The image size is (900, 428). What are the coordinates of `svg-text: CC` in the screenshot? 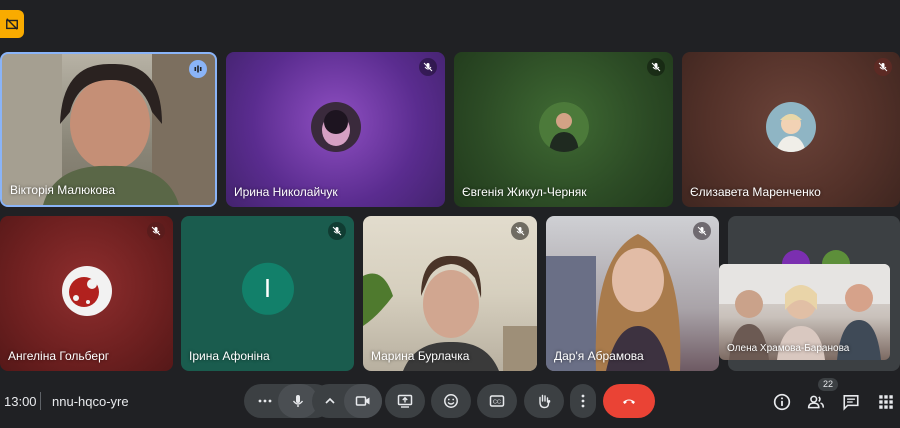 It's located at (497, 403).